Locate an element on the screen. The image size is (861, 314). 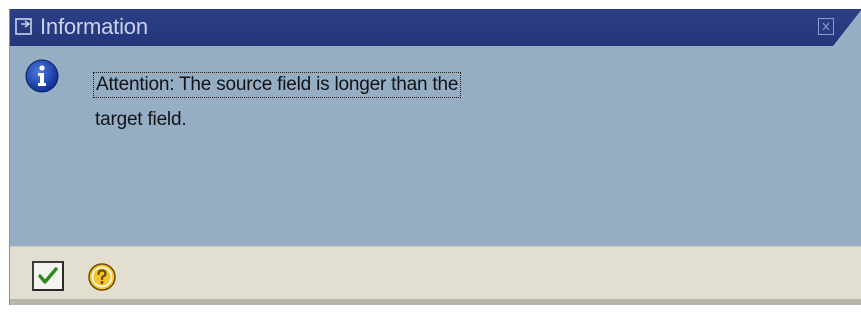
checkmark-icon is located at coordinates (48, 275).